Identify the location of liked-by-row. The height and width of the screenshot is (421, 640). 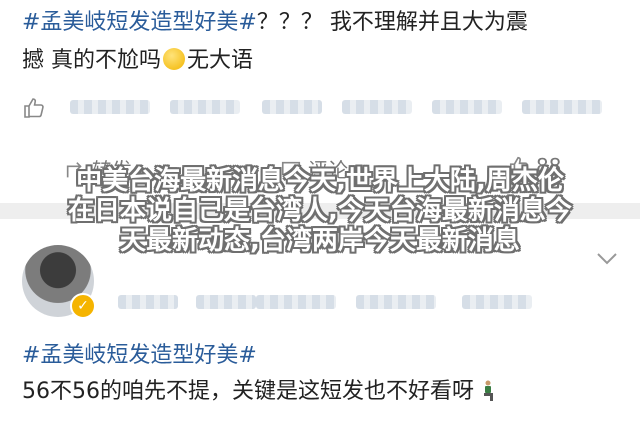
(322, 108).